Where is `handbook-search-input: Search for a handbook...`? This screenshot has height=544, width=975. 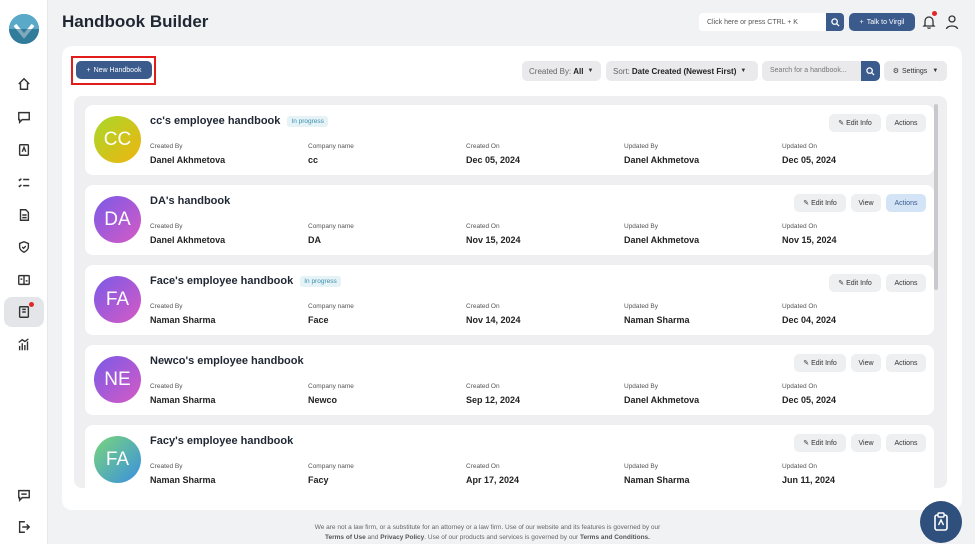
handbook-search-input: Search for a handbook... is located at coordinates (811, 71).